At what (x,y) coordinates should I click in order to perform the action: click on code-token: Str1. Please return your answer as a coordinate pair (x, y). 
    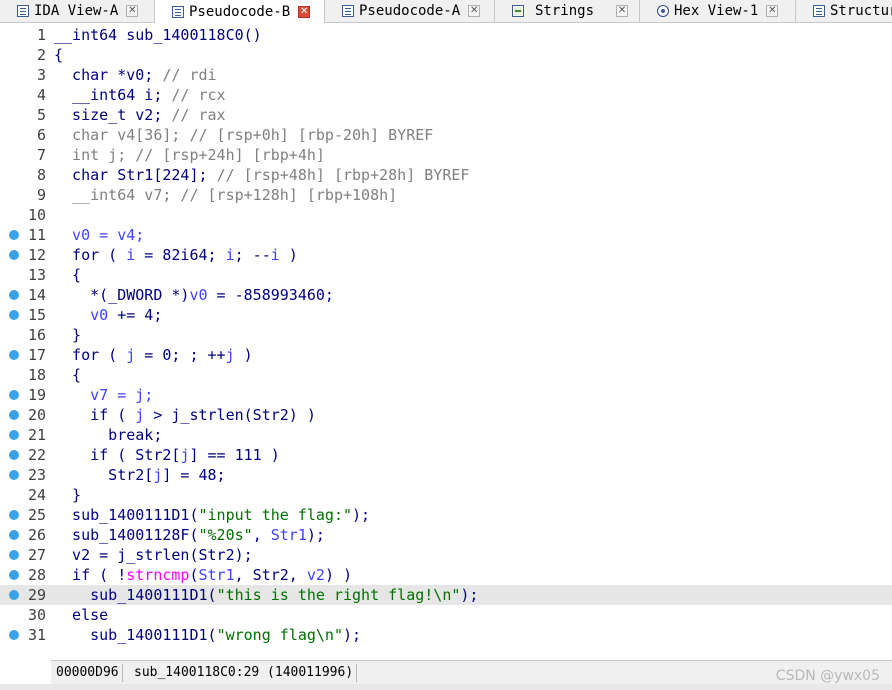
    Looking at the image, I should click on (216, 575).